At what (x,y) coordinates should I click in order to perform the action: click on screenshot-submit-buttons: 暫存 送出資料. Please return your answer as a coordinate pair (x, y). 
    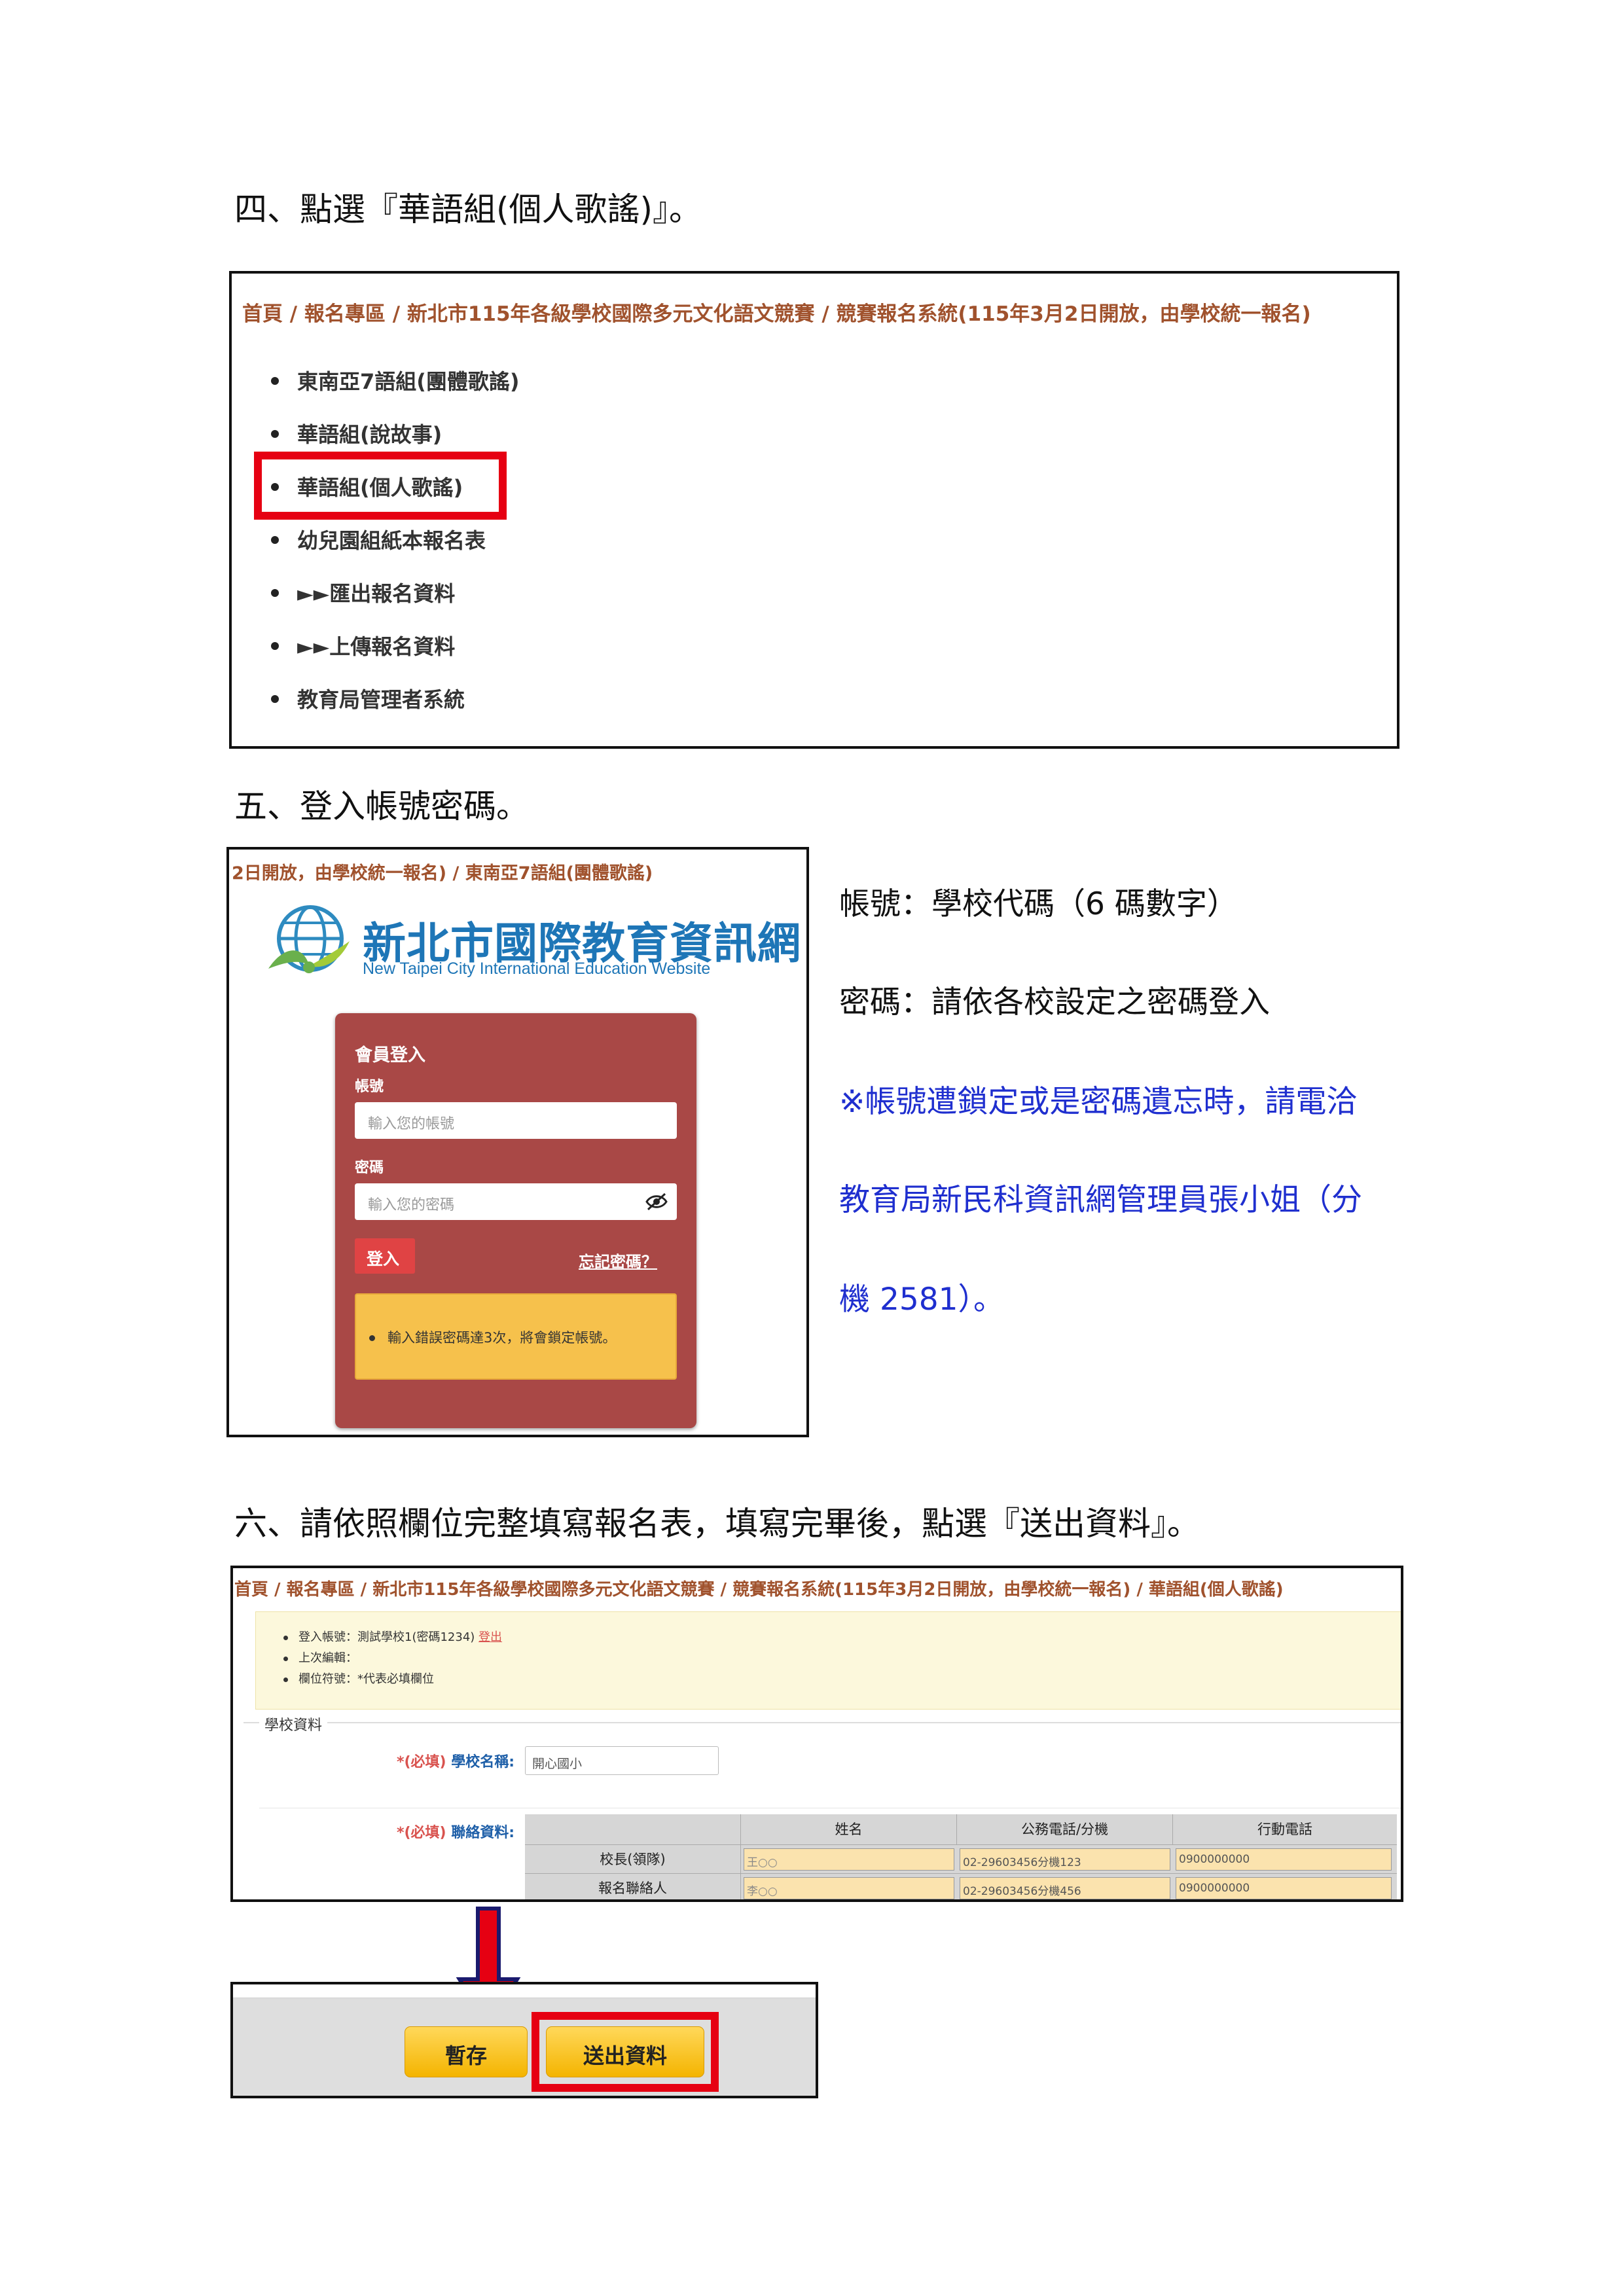
    Looking at the image, I should click on (524, 2040).